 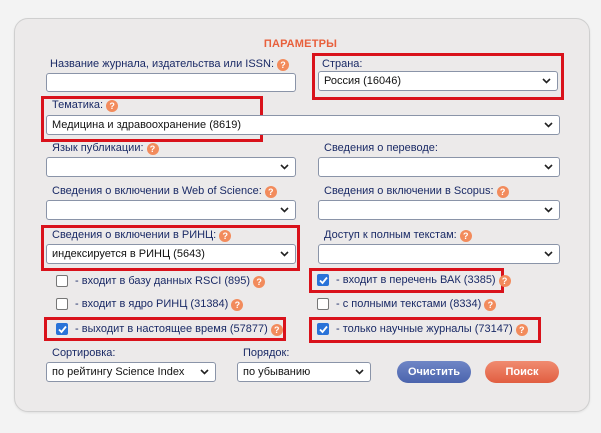 I want to click on wos-label: Сведения о включении в Web of Science:?, so click(x=164, y=191).